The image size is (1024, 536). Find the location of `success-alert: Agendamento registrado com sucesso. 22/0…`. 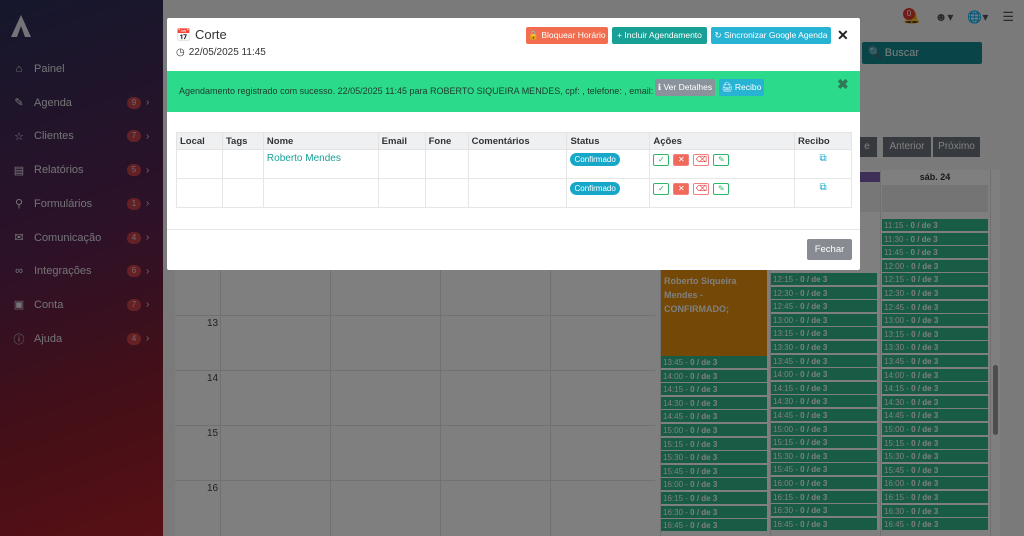

success-alert: Agendamento registrado com sucesso. 22/0… is located at coordinates (513, 91).